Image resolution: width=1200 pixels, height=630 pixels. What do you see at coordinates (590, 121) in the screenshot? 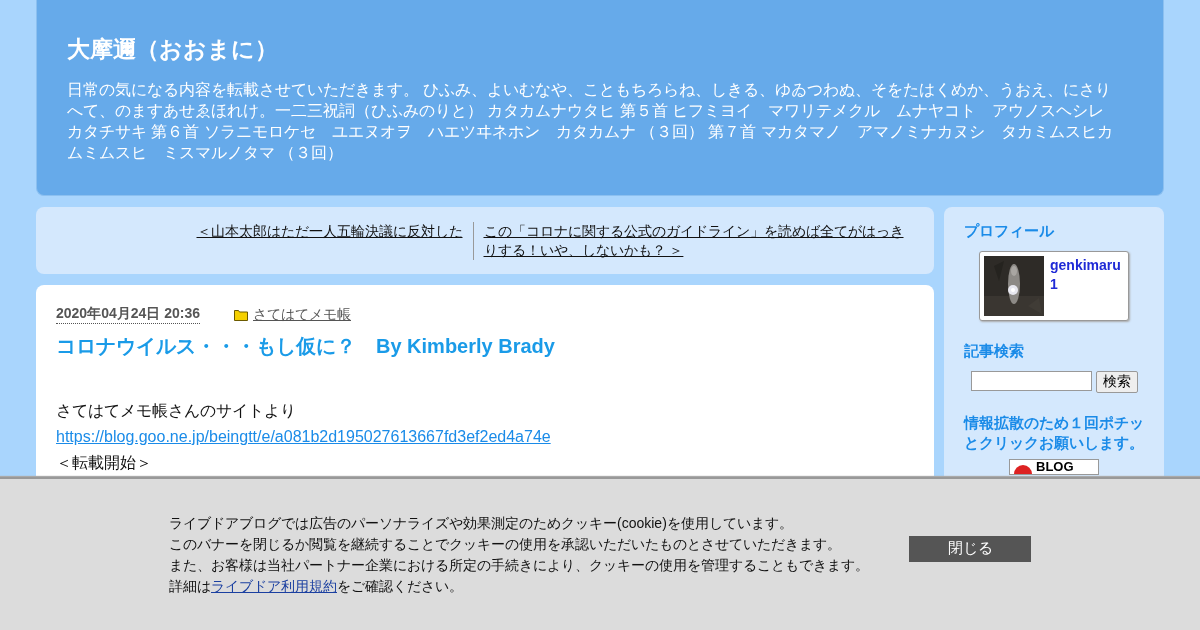
I see `blog-description: 日常の気になる内容を転載させていただきます。 ひふみ、よいむなや、こともちろらね、しきる、ゆゐつわぬ、そをたはくめか、うおえ、にさりへて、のますあせゑほれけ。一二三祝詞（ひふみのりと） カタカムナウタヒ 第５首 ヒフミヨイ マワリテメクル ムナヤコト アウノスヘシレカタチサキ 第６首 ソラニモロケセ ユエヌオヲ ハエツヰネホン カタカムナ （３回） 第７首 マカタマノ アマノミナカヌシ タカミムスヒカムミムスヒ ミスマルノタマ （３回）` at bounding box center [590, 121].